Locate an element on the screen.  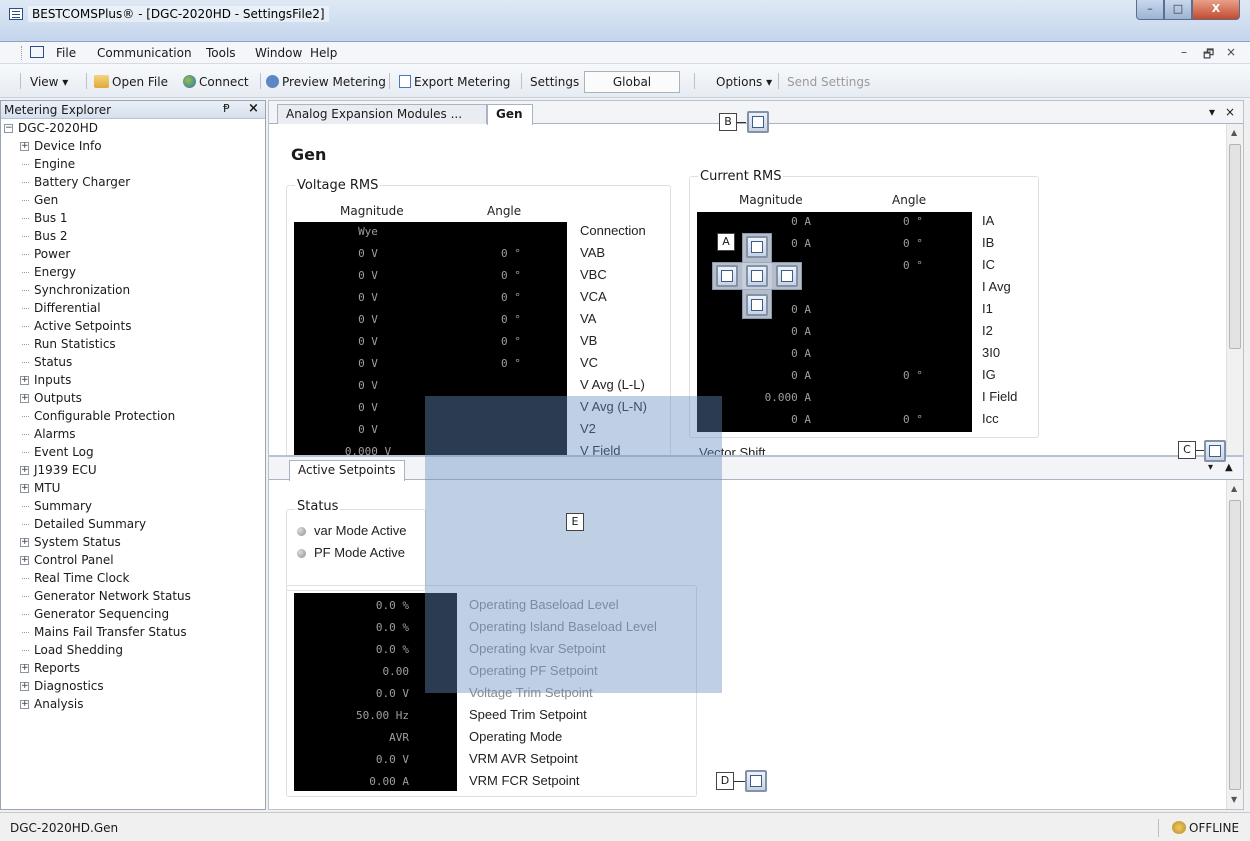
top-vertical-scrollbar: ▲ is located at coordinates (1234, 289).